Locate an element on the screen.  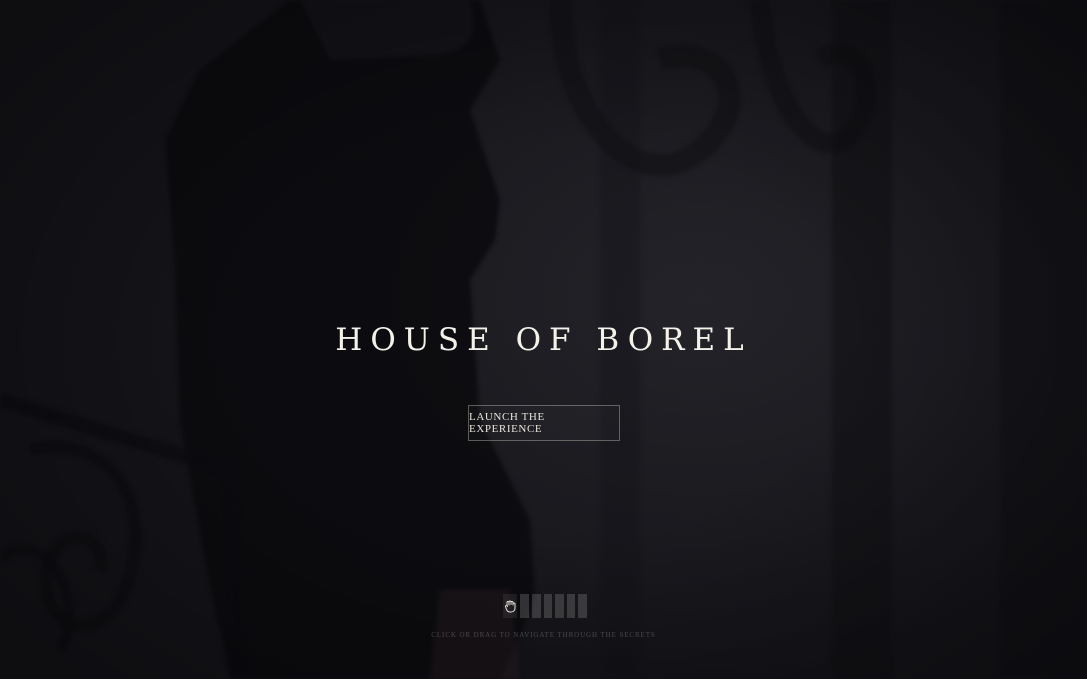
grab-hand-icon is located at coordinates (510, 606).